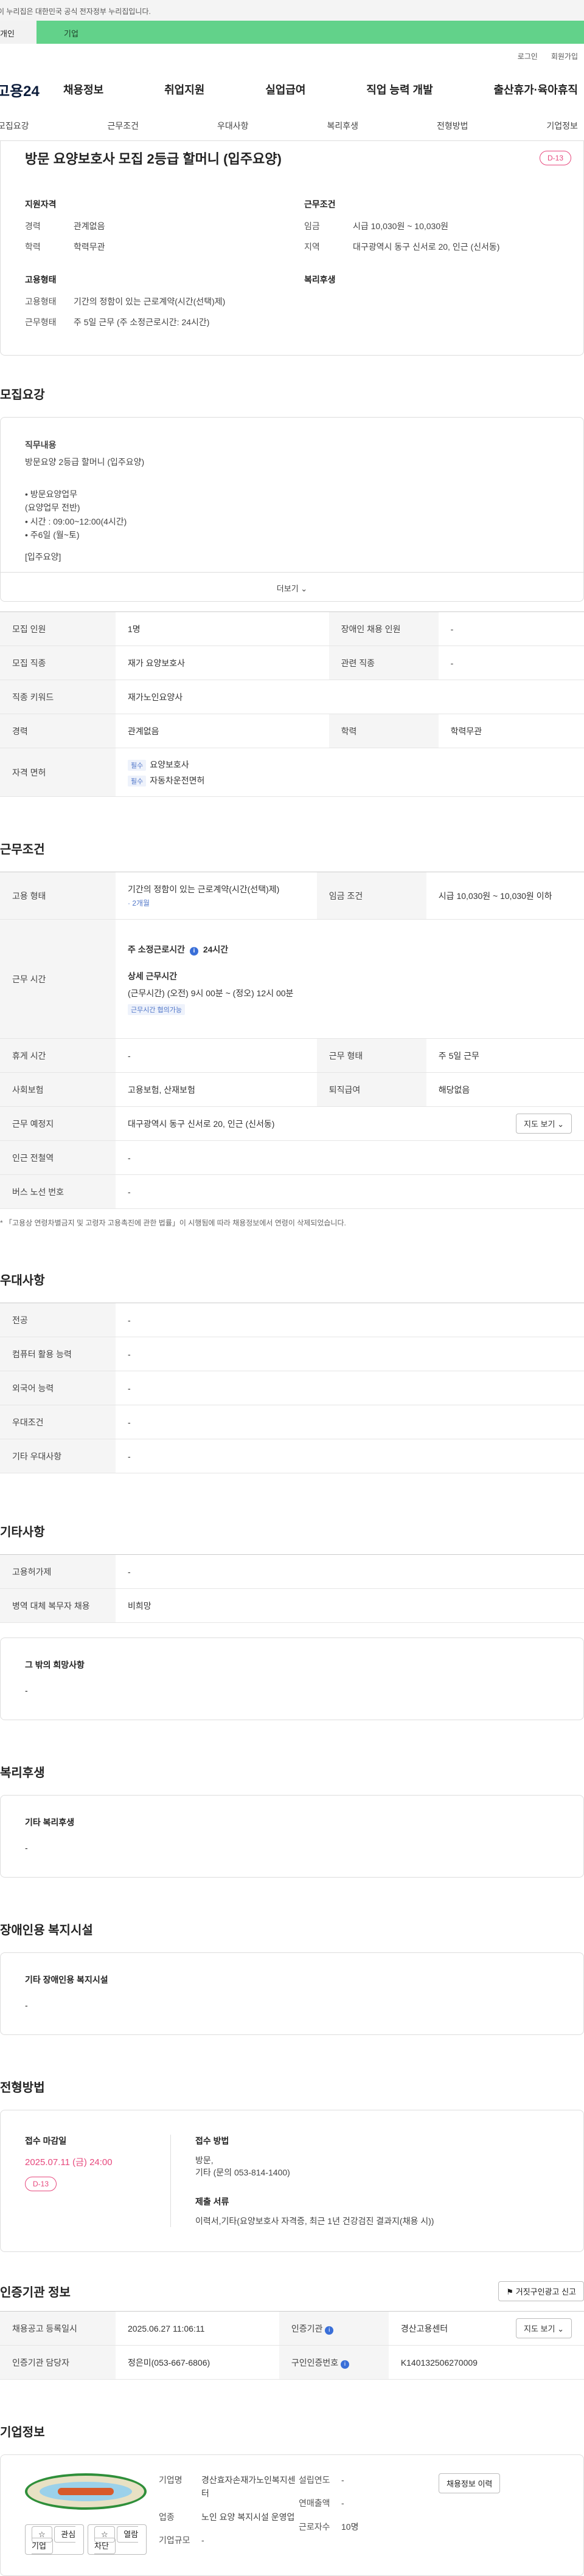  What do you see at coordinates (222, 663) in the screenshot?
I see `job-type-value: 재가 요양보호사` at bounding box center [222, 663].